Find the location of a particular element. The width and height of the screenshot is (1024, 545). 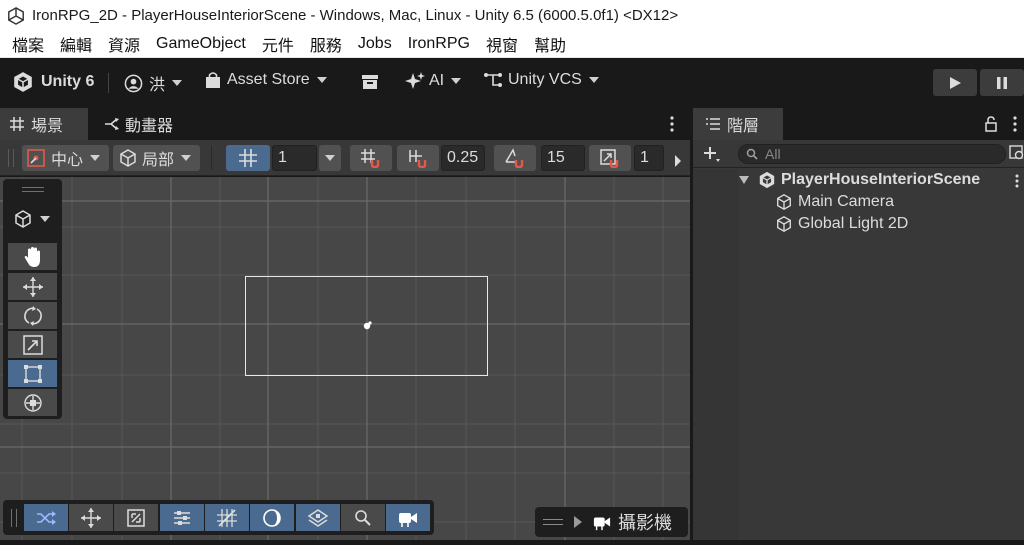

pause-button is located at coordinates (1002, 82).